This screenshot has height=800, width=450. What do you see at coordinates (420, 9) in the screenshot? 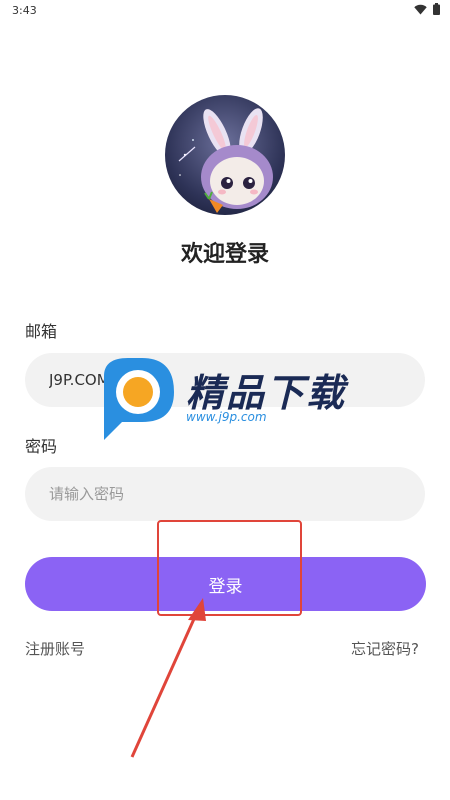
I see `wifi-icon` at bounding box center [420, 9].